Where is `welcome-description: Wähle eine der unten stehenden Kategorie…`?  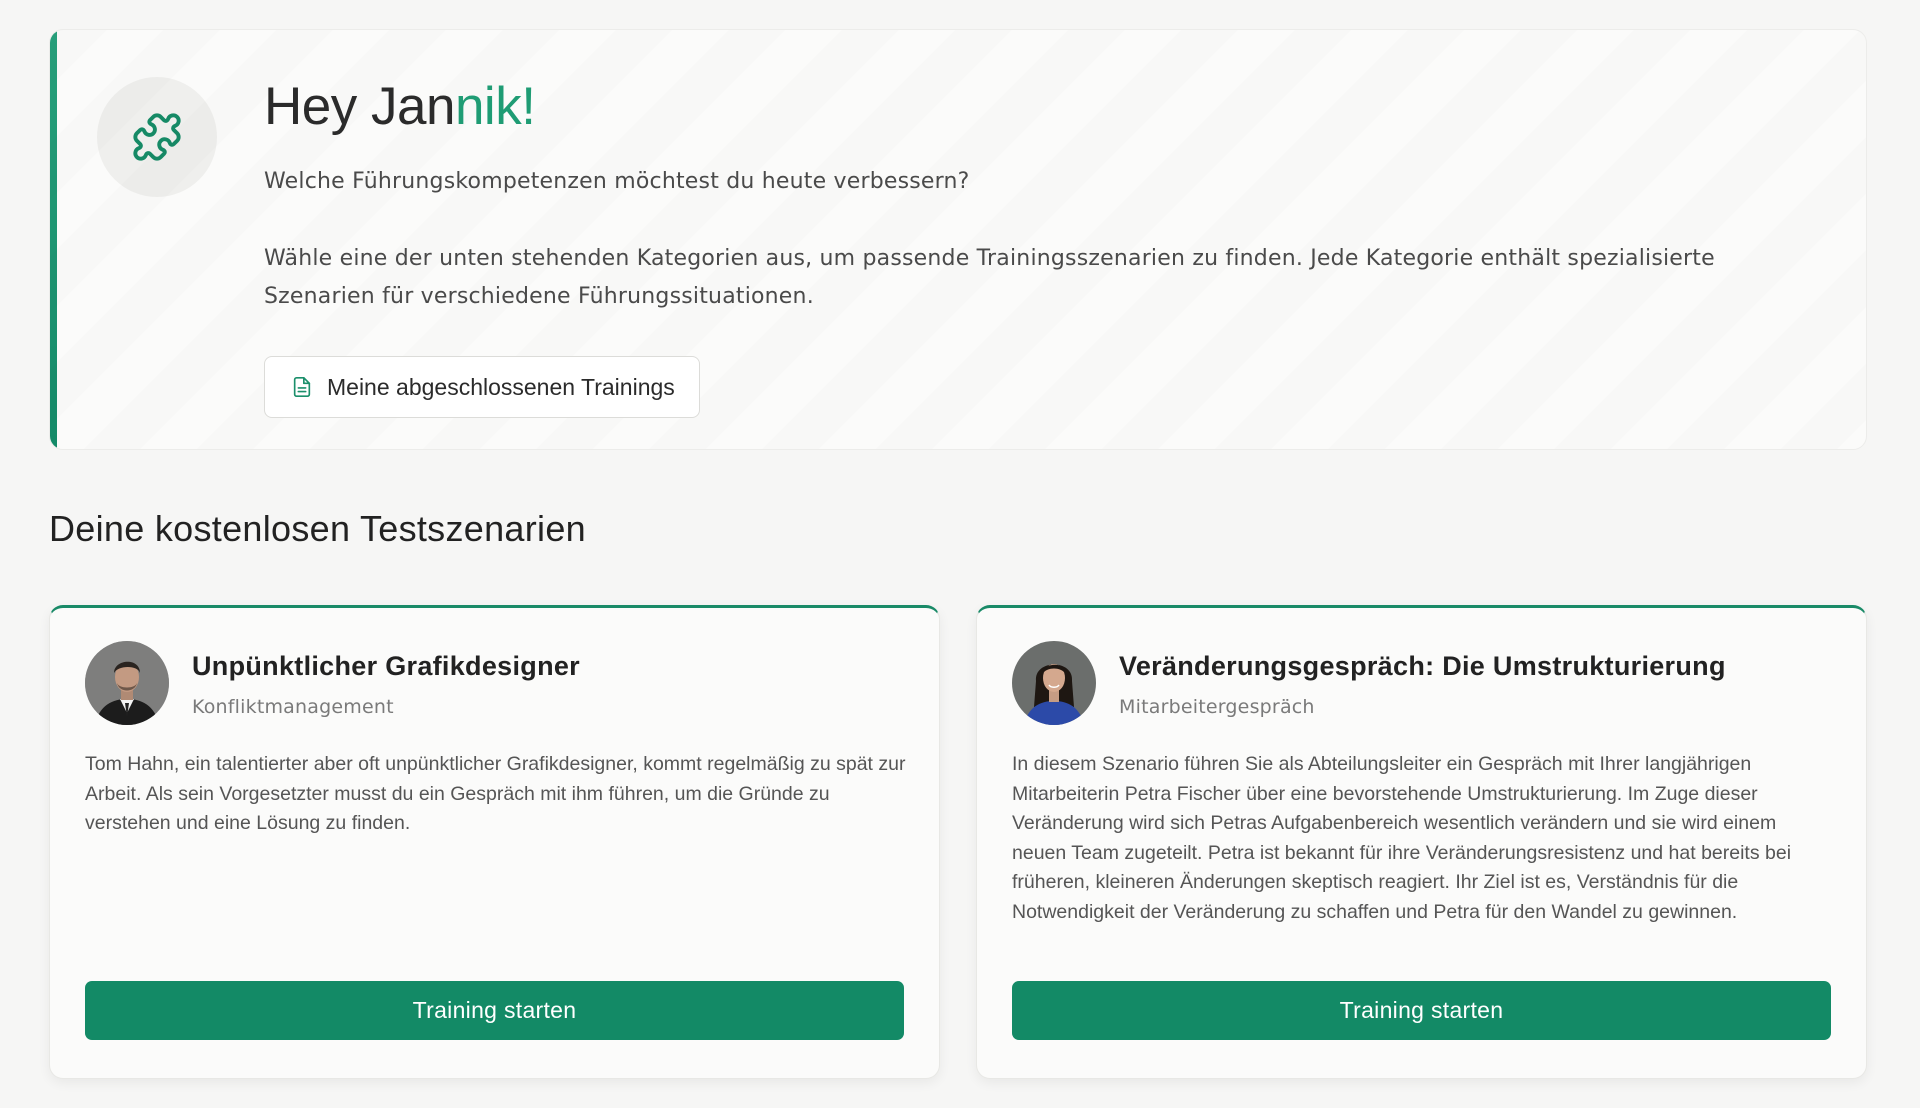
welcome-description: Wähle eine der unten stehenden Kategorie… is located at coordinates (989, 277).